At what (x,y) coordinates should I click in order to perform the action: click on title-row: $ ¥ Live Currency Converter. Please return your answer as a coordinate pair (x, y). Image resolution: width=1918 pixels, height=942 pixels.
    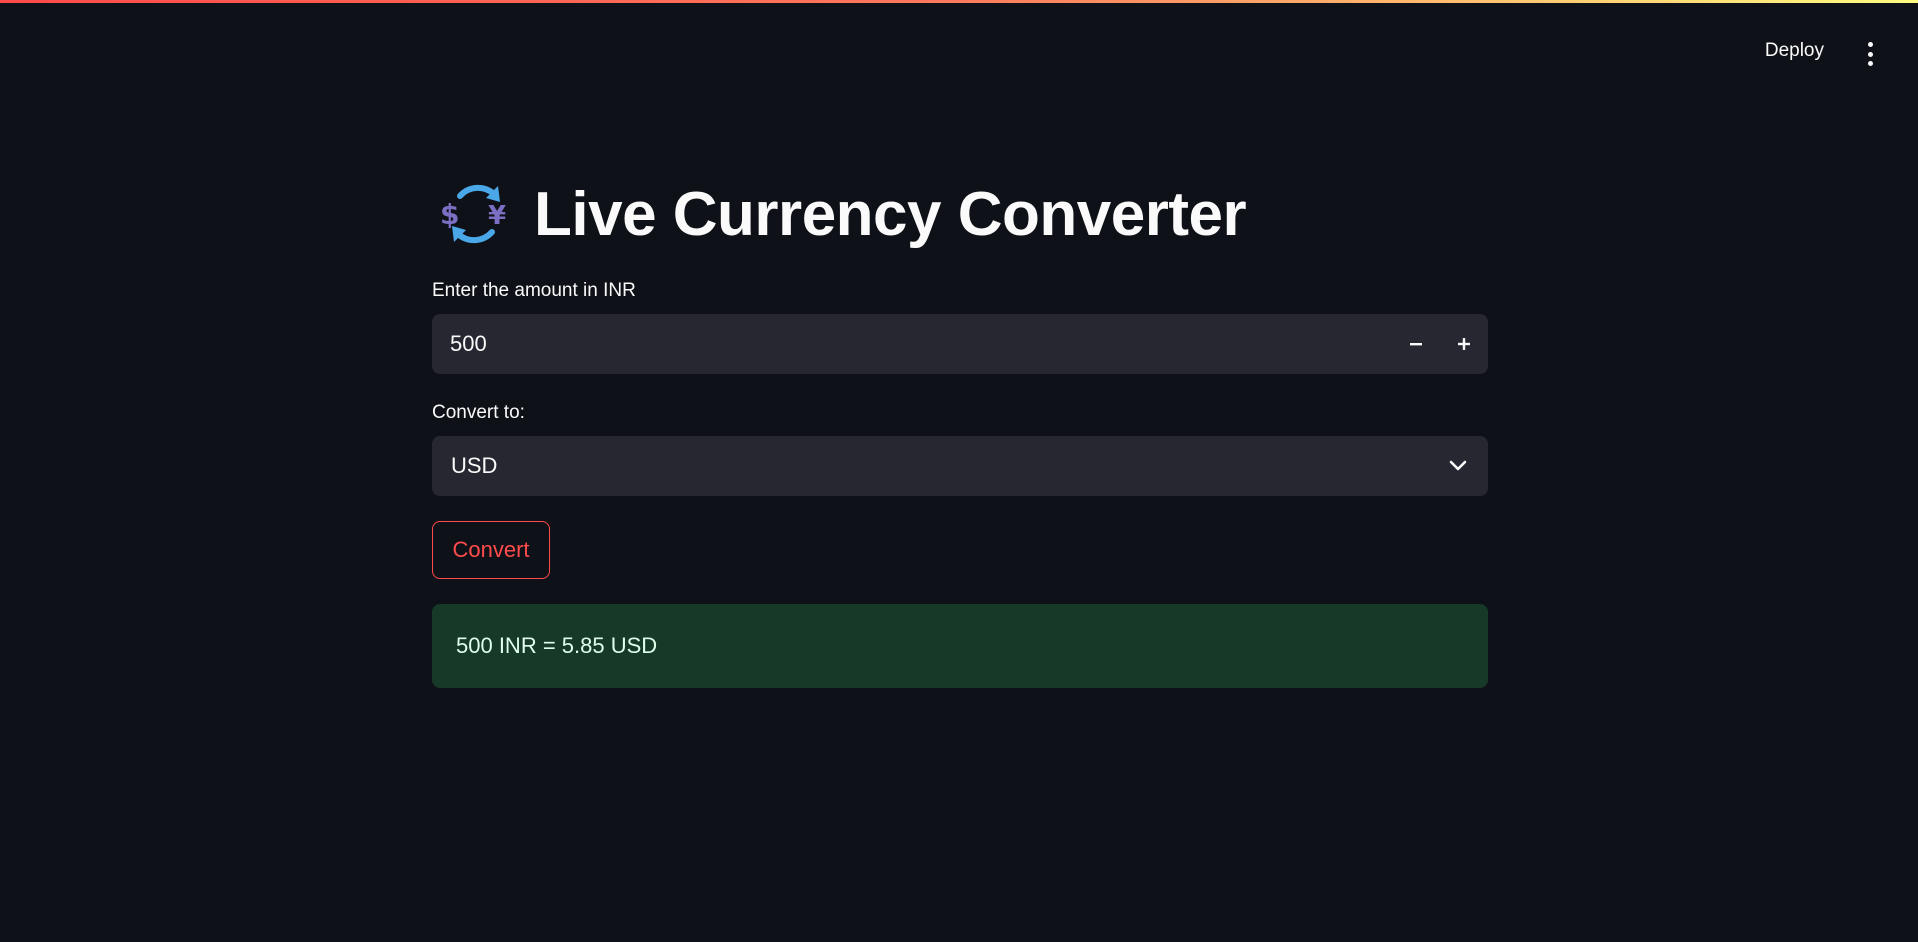
    Looking at the image, I should click on (960, 214).